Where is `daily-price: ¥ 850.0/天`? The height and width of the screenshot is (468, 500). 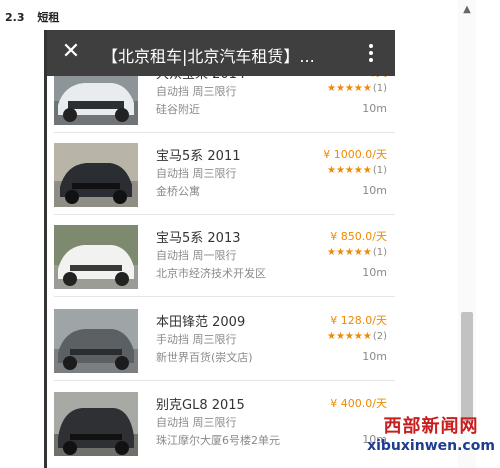
daily-price: ¥ 850.0/天 is located at coordinates (358, 236).